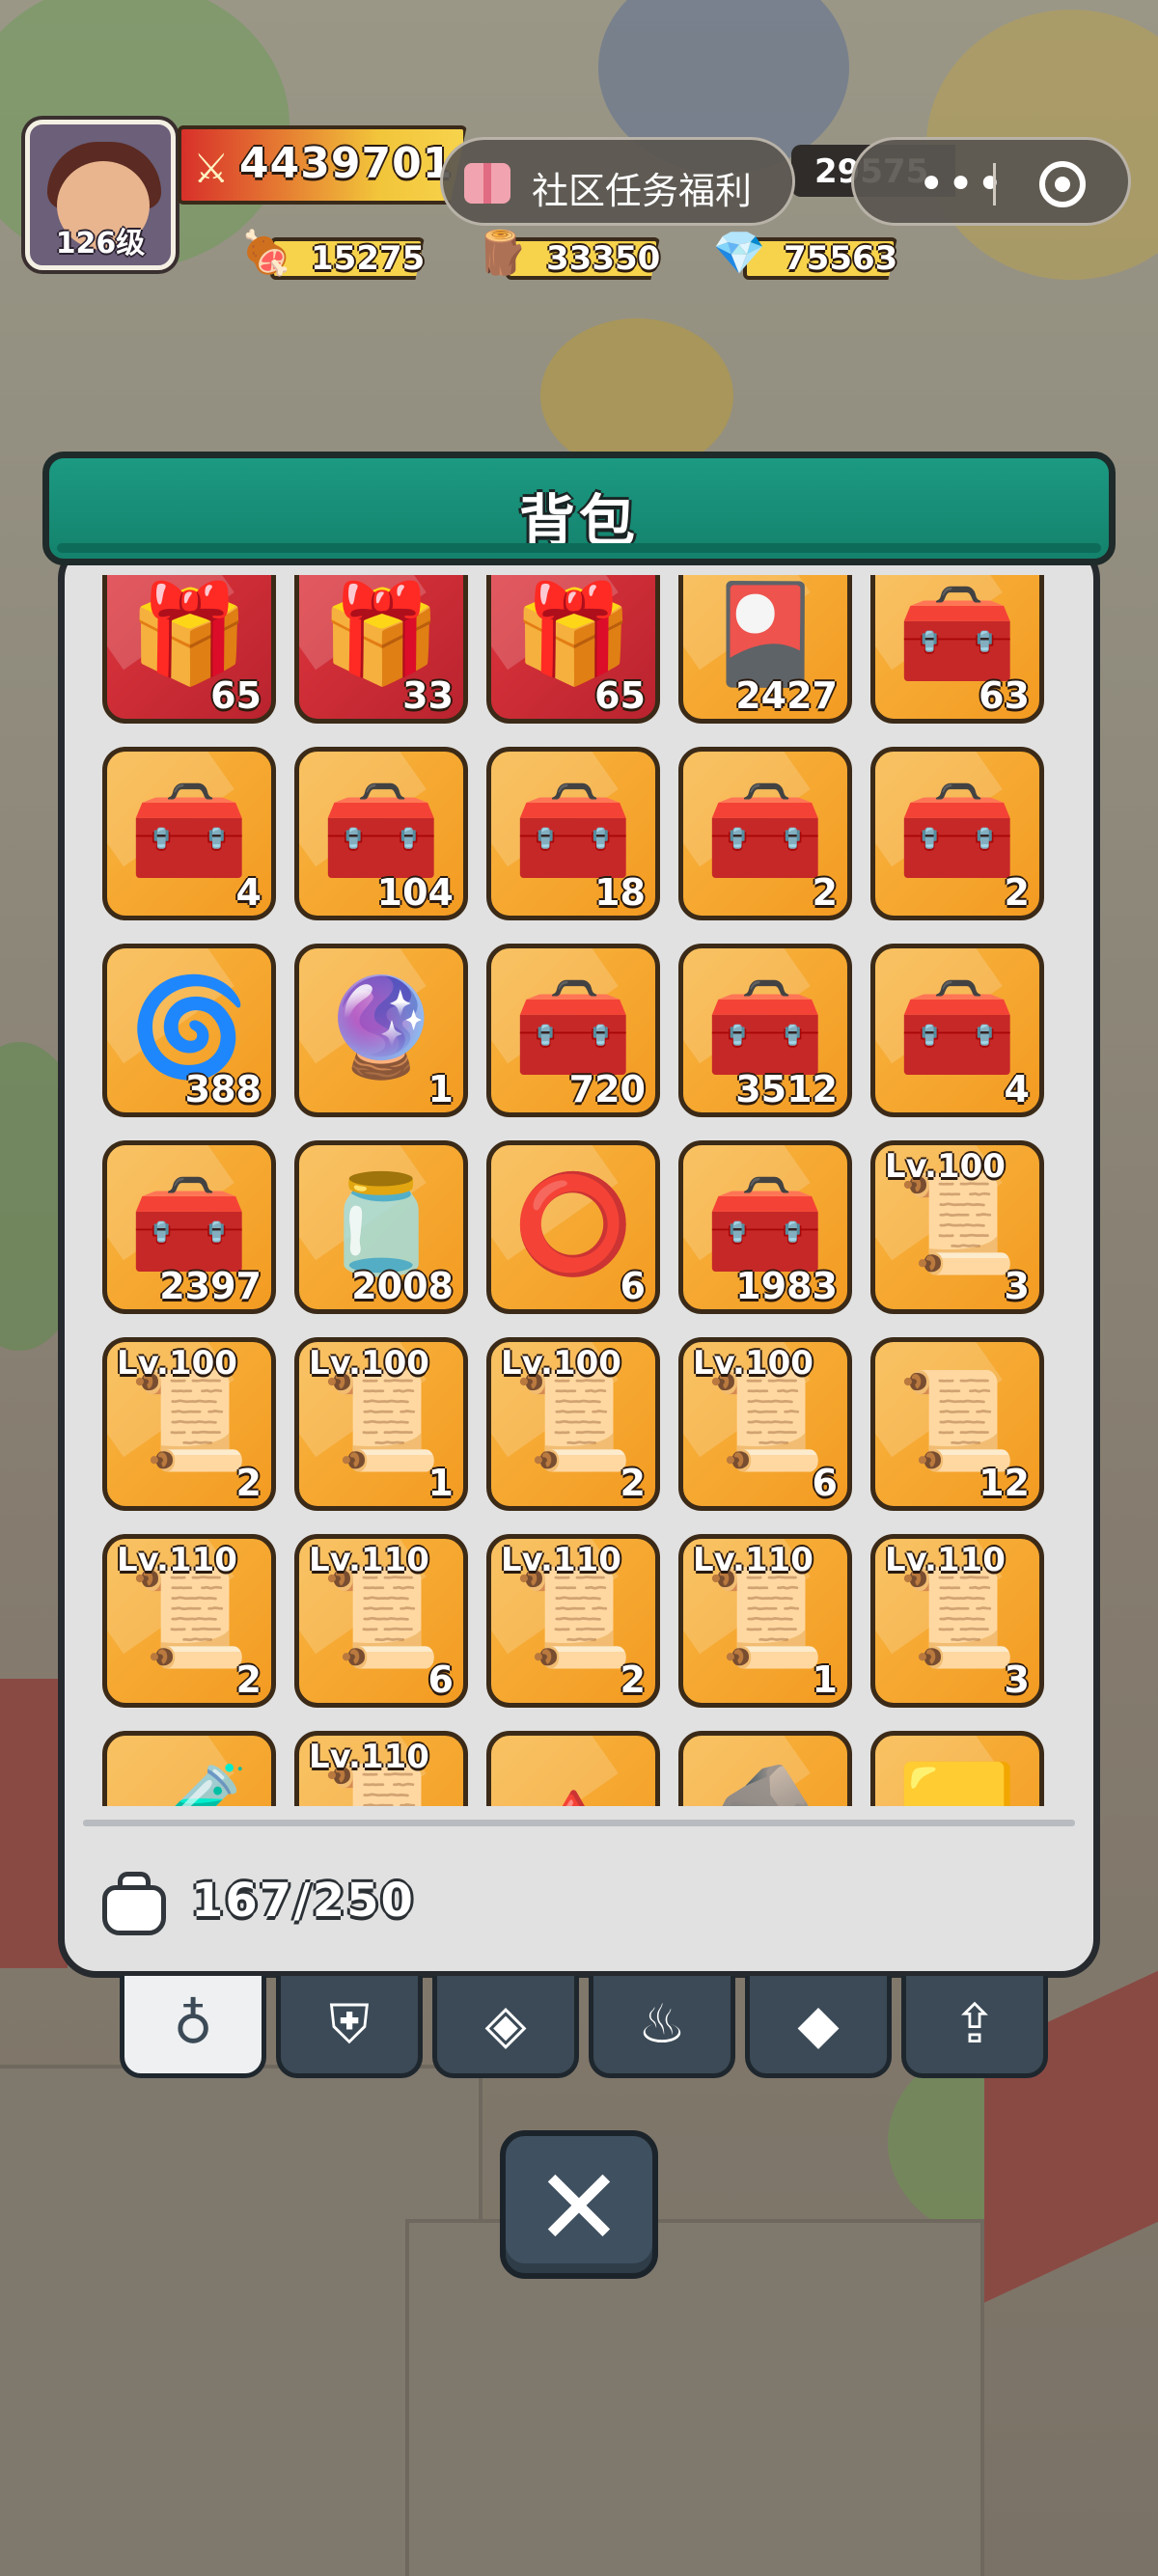 The width and height of the screenshot is (1158, 2576). I want to click on item-slot: 🧰 3512, so click(765, 1030).